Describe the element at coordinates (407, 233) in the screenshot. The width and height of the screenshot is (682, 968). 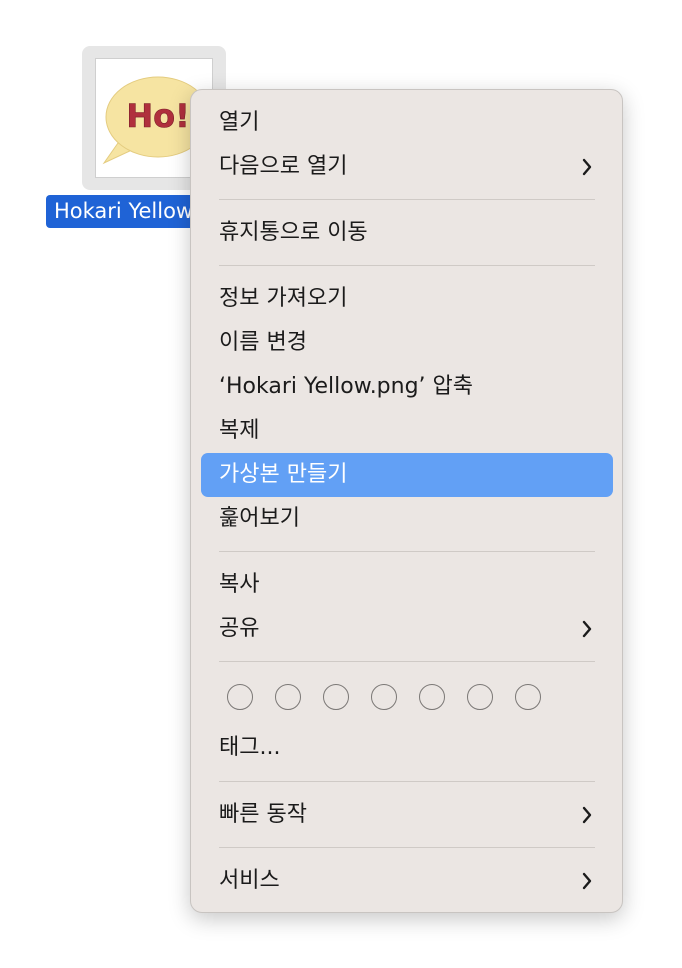
I see `menu-item-move-to-trash: 휴지통으로 이동` at that location.